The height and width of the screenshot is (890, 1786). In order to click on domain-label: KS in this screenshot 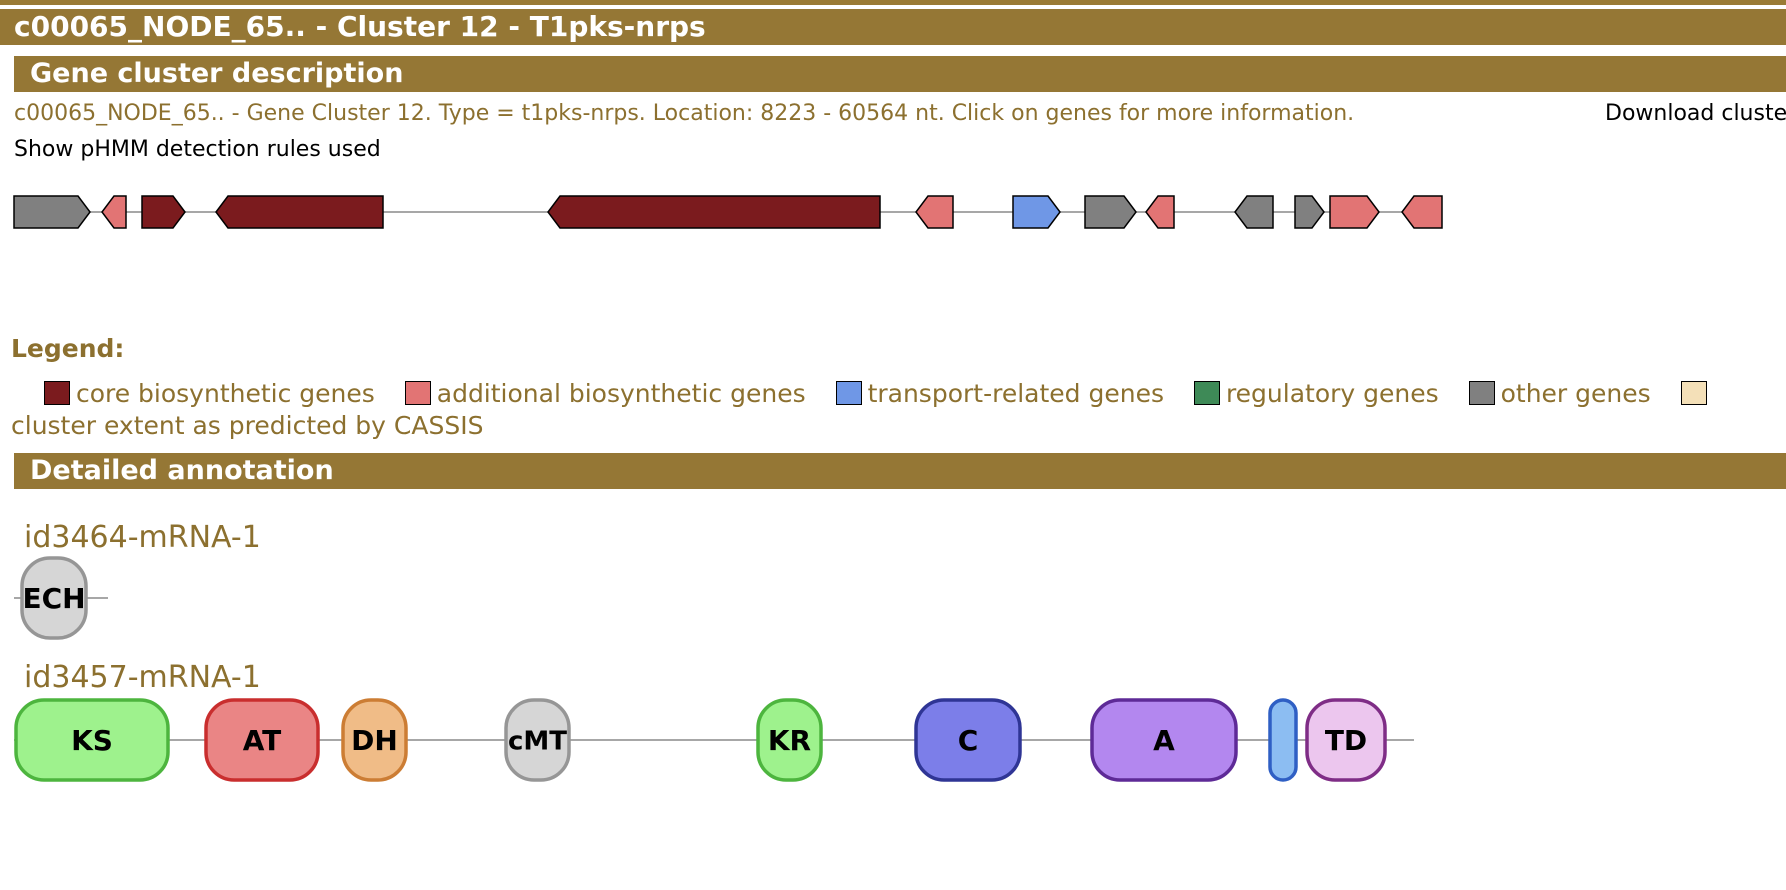, I will do `click(92, 740)`.